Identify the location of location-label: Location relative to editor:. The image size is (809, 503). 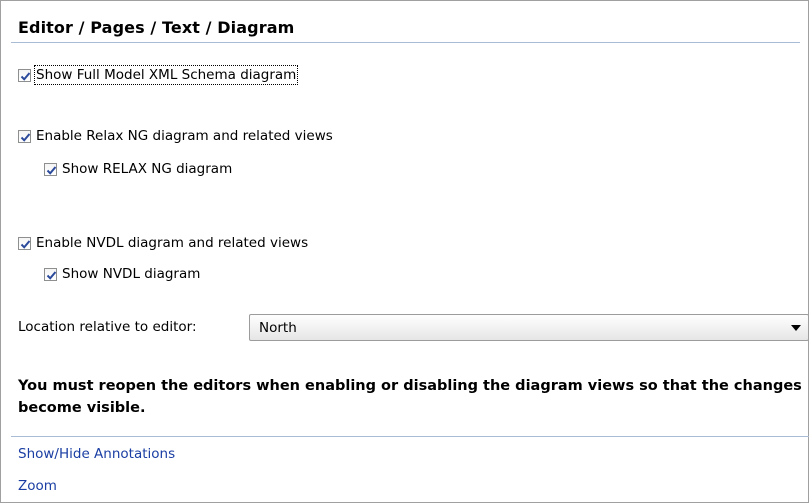
(107, 327).